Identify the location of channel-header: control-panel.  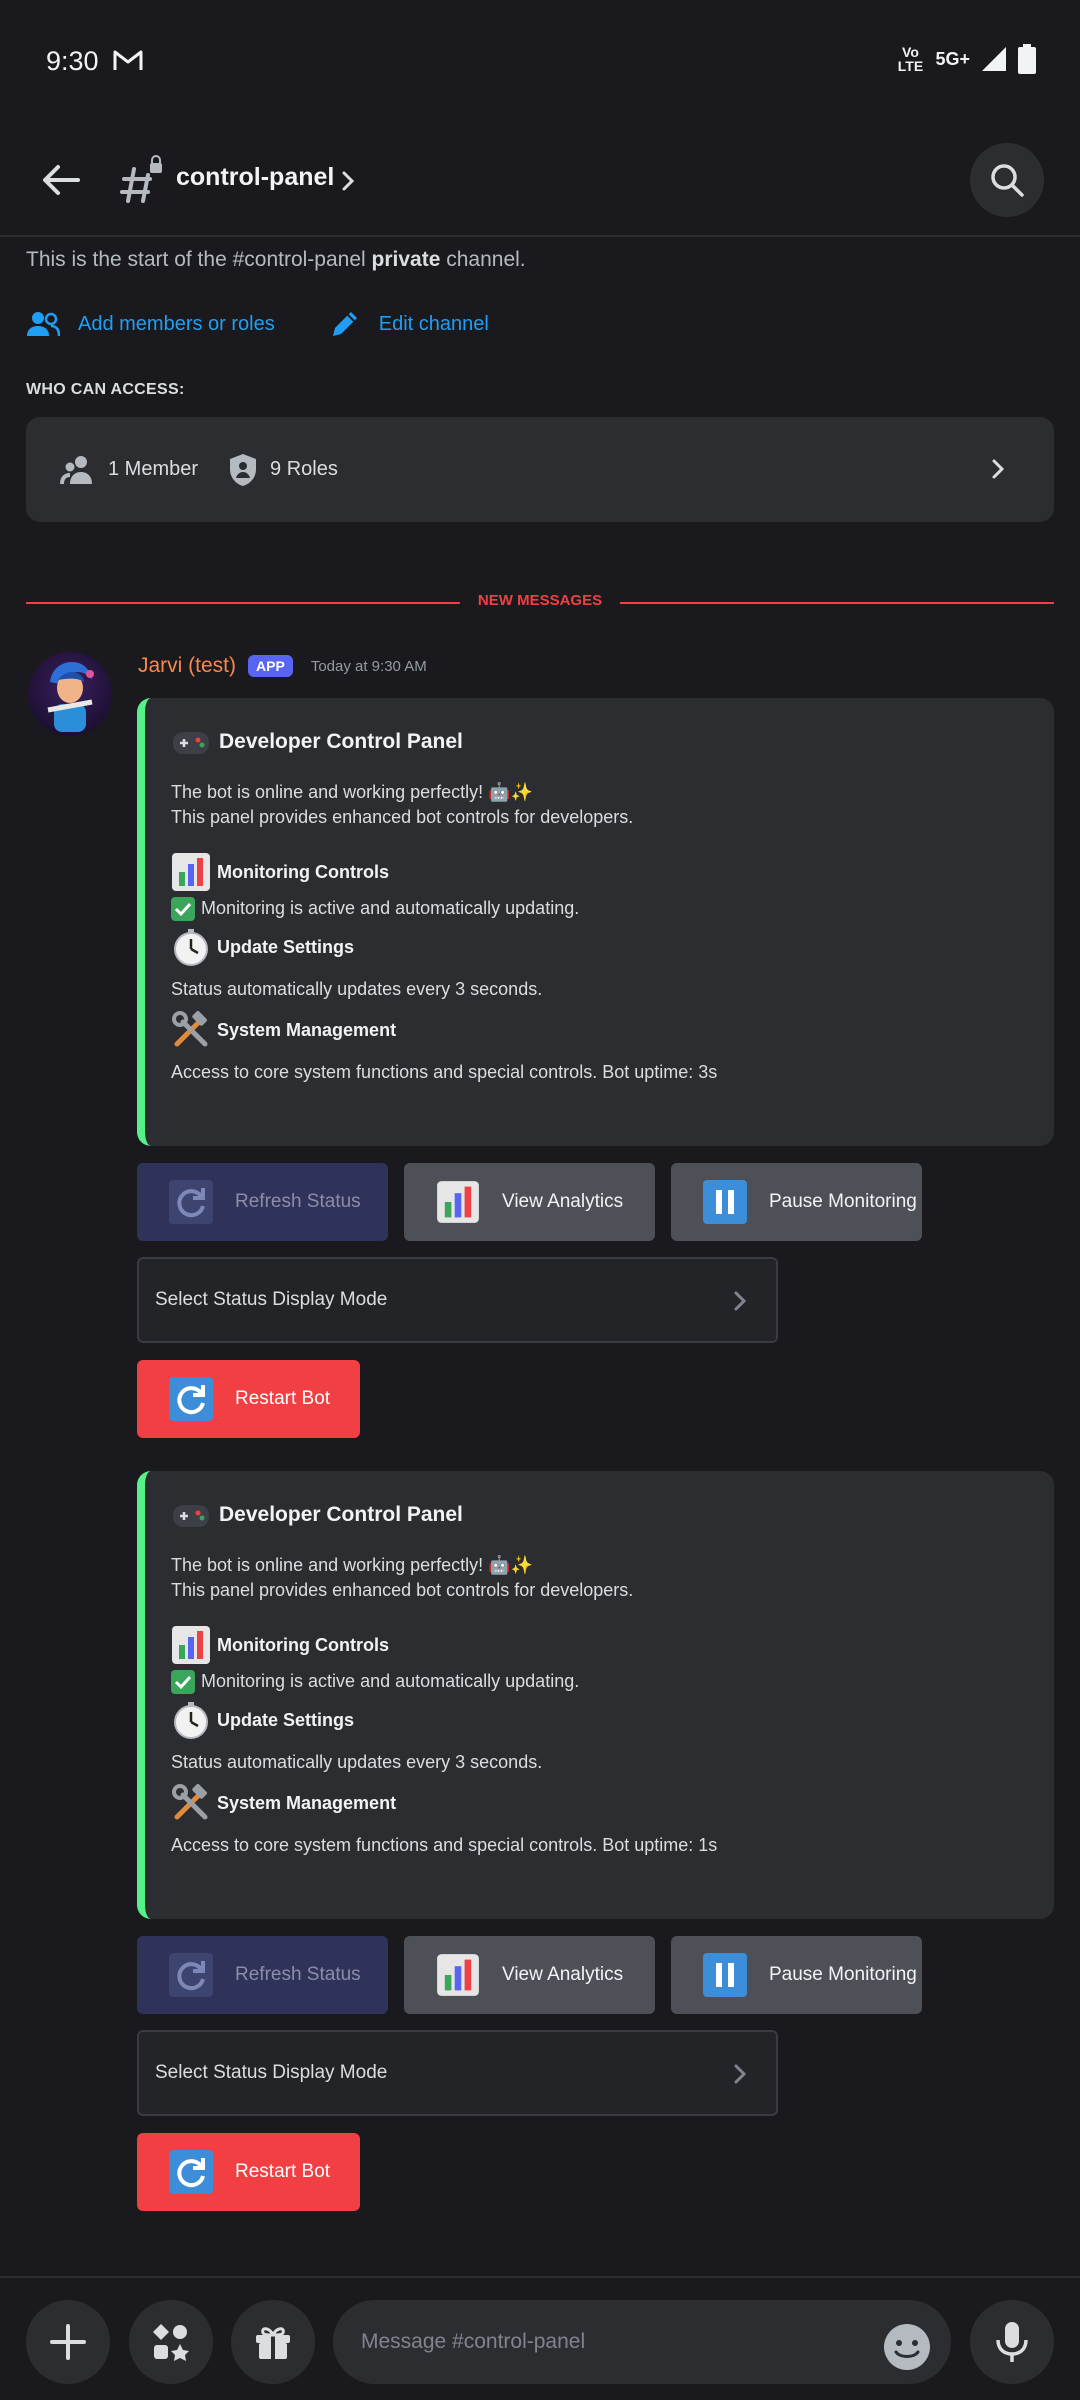
(540, 181).